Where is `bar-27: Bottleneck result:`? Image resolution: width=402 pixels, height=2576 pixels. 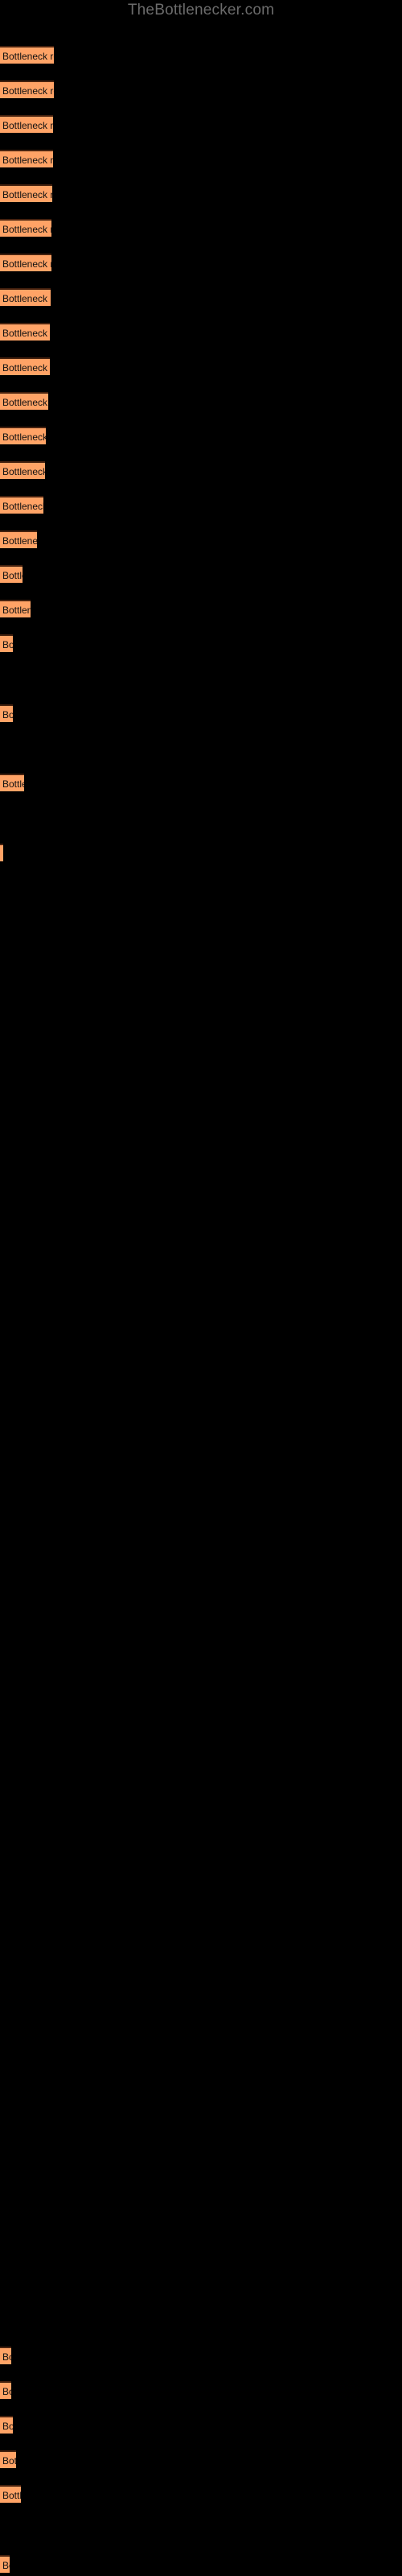 bar-27: Bottleneck result: is located at coordinates (5, 2564).